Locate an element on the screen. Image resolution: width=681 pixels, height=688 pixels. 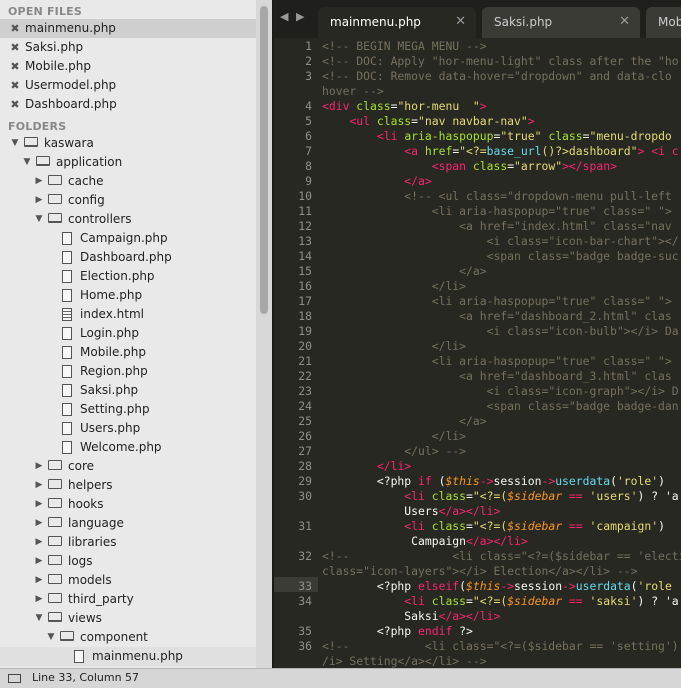
code-line: <li class="<?=($sidebar == 'users') ? 'a is located at coordinates (500, 496).